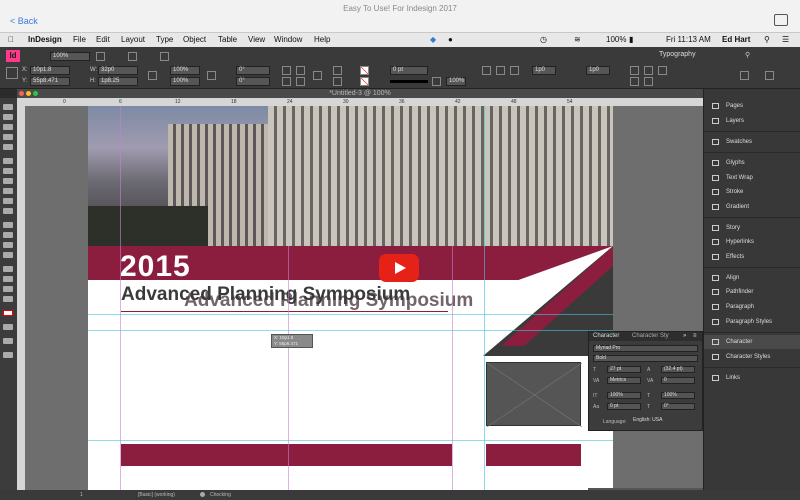 The width and height of the screenshot is (800, 500). Describe the element at coordinates (337, 70) in the screenshot. I see `select-container-icon` at that location.